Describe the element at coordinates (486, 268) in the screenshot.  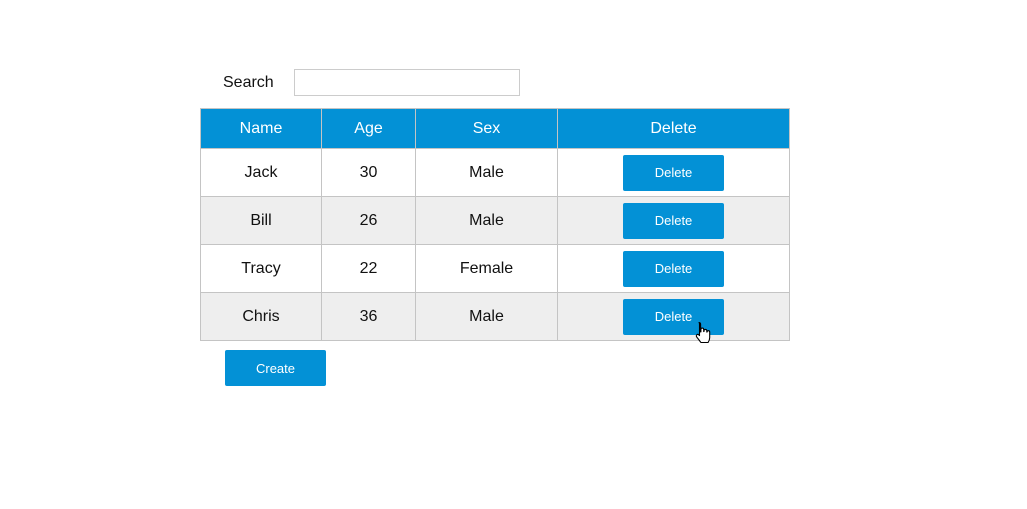
I see `cell-sex: Female` at that location.